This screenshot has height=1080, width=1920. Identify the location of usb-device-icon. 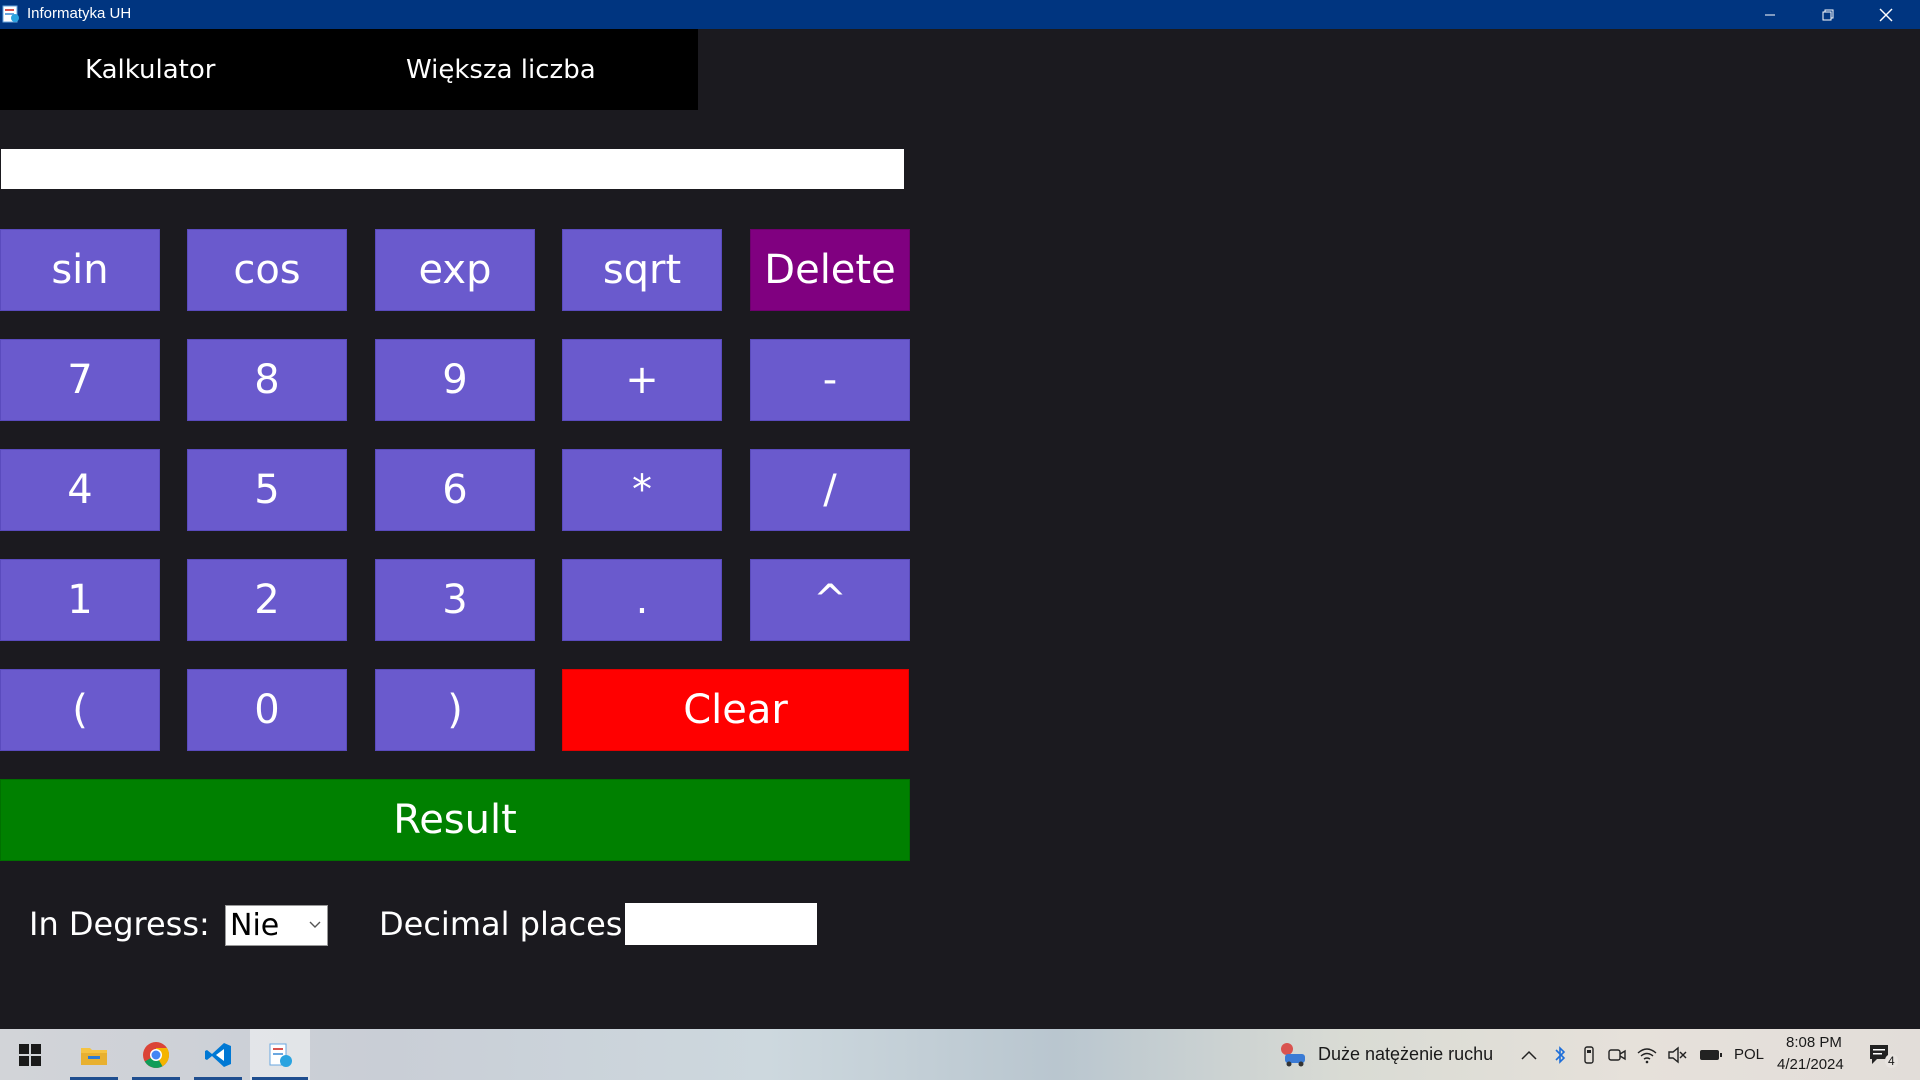
(1589, 1055).